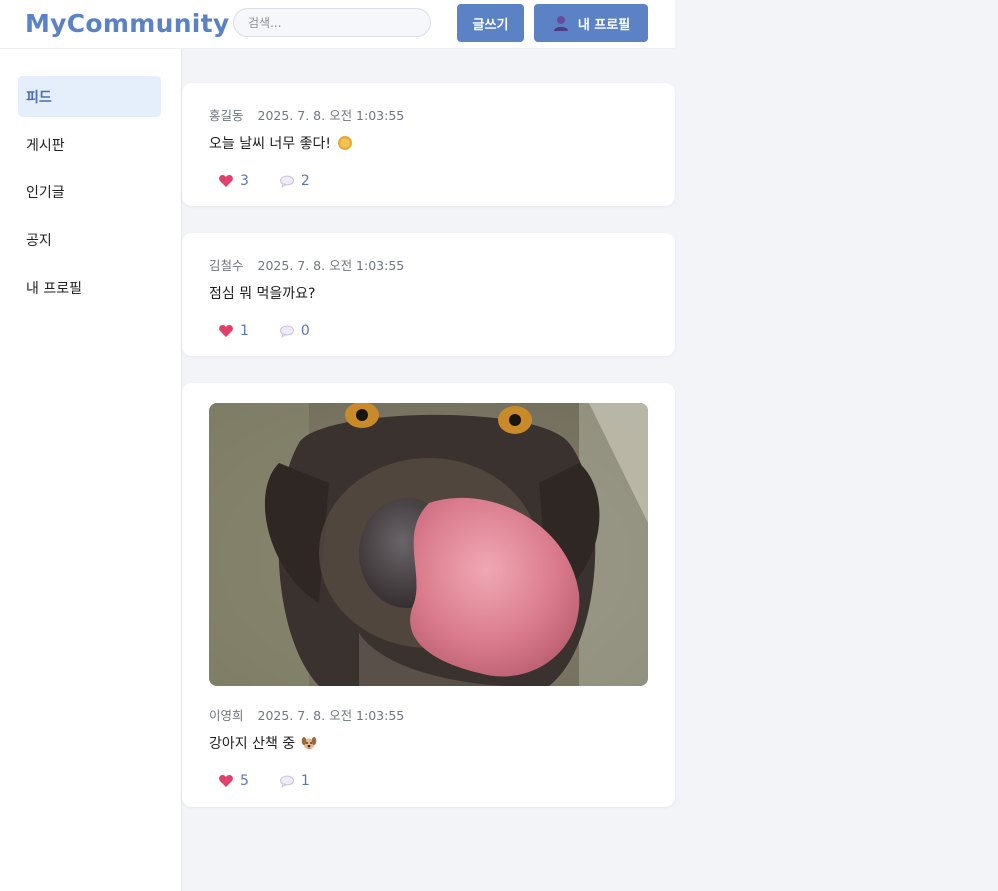  What do you see at coordinates (89, 191) in the screenshot?
I see `sidebar-item-popular: 인기글` at bounding box center [89, 191].